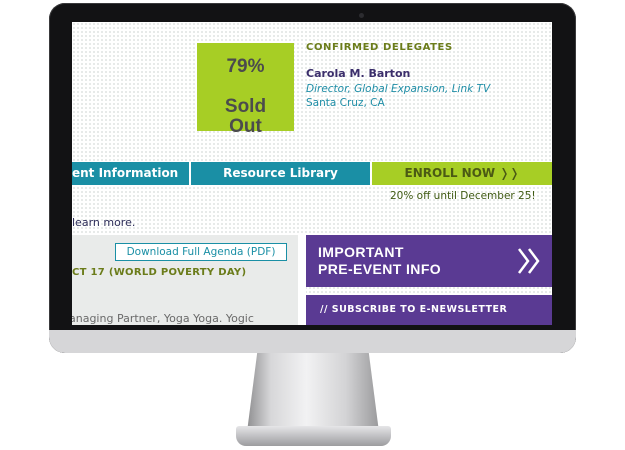  What do you see at coordinates (163, 318) in the screenshot?
I see `speaker-partner-text: anaging Partner, Yoga Yoga. Yogic` at bounding box center [163, 318].